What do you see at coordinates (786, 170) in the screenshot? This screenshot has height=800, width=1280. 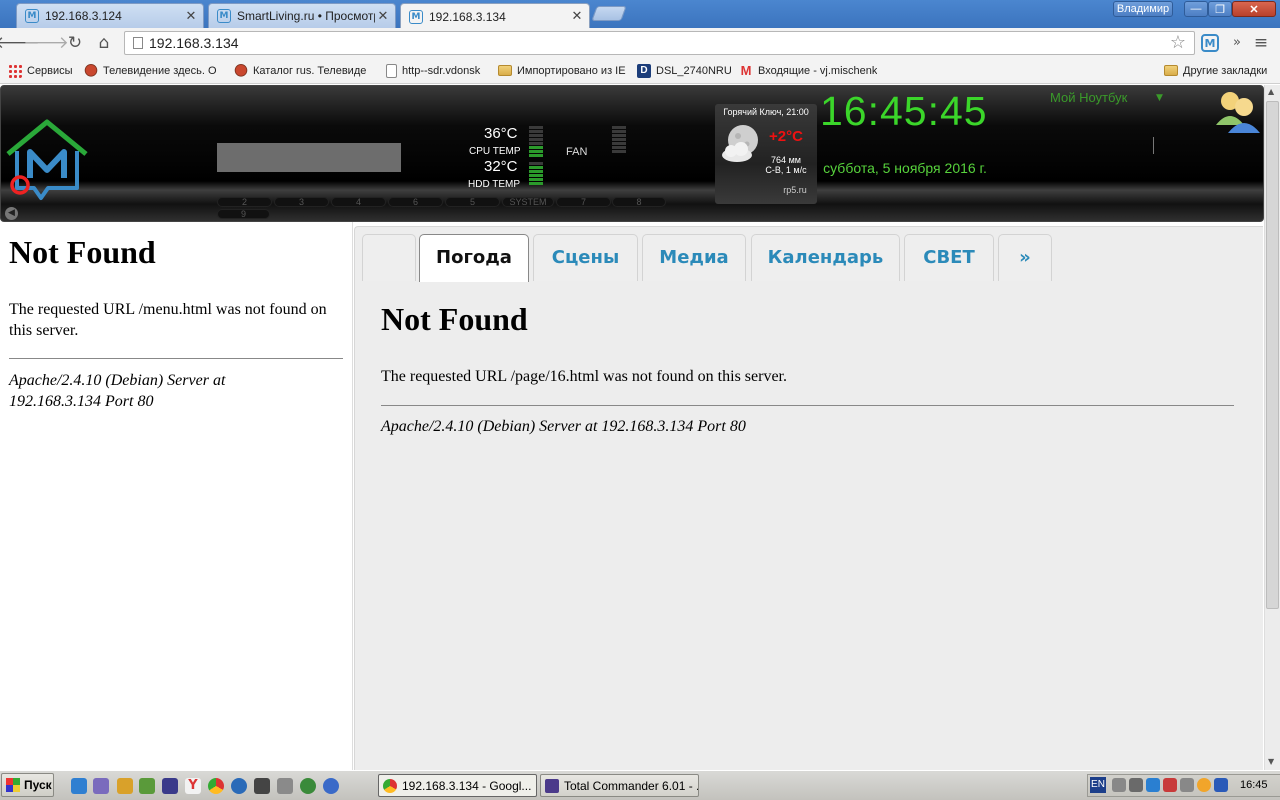 I see `weather-wind: С-В, 1 м/с` at bounding box center [786, 170].